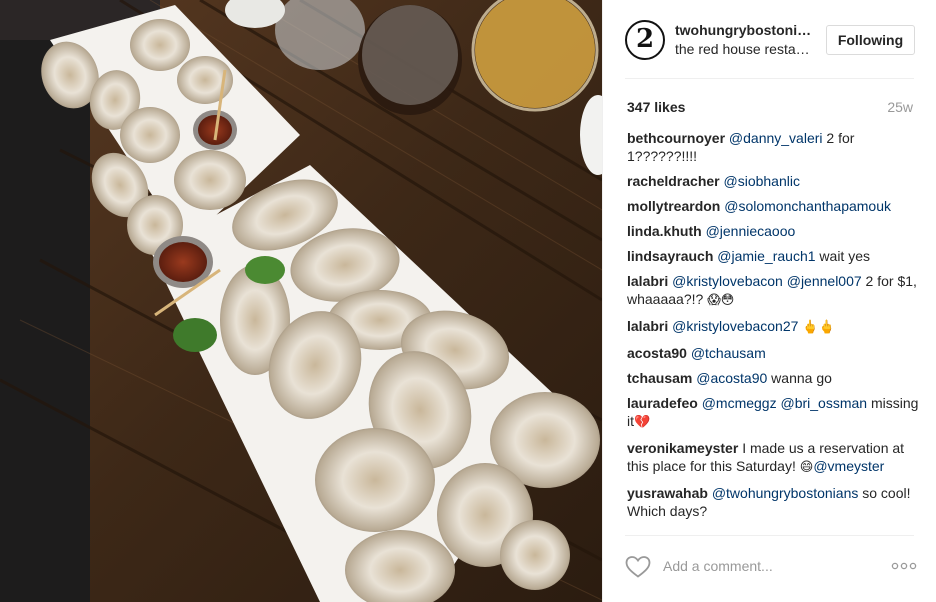  I want to click on mention-link: @mcmeggz, so click(739, 403).